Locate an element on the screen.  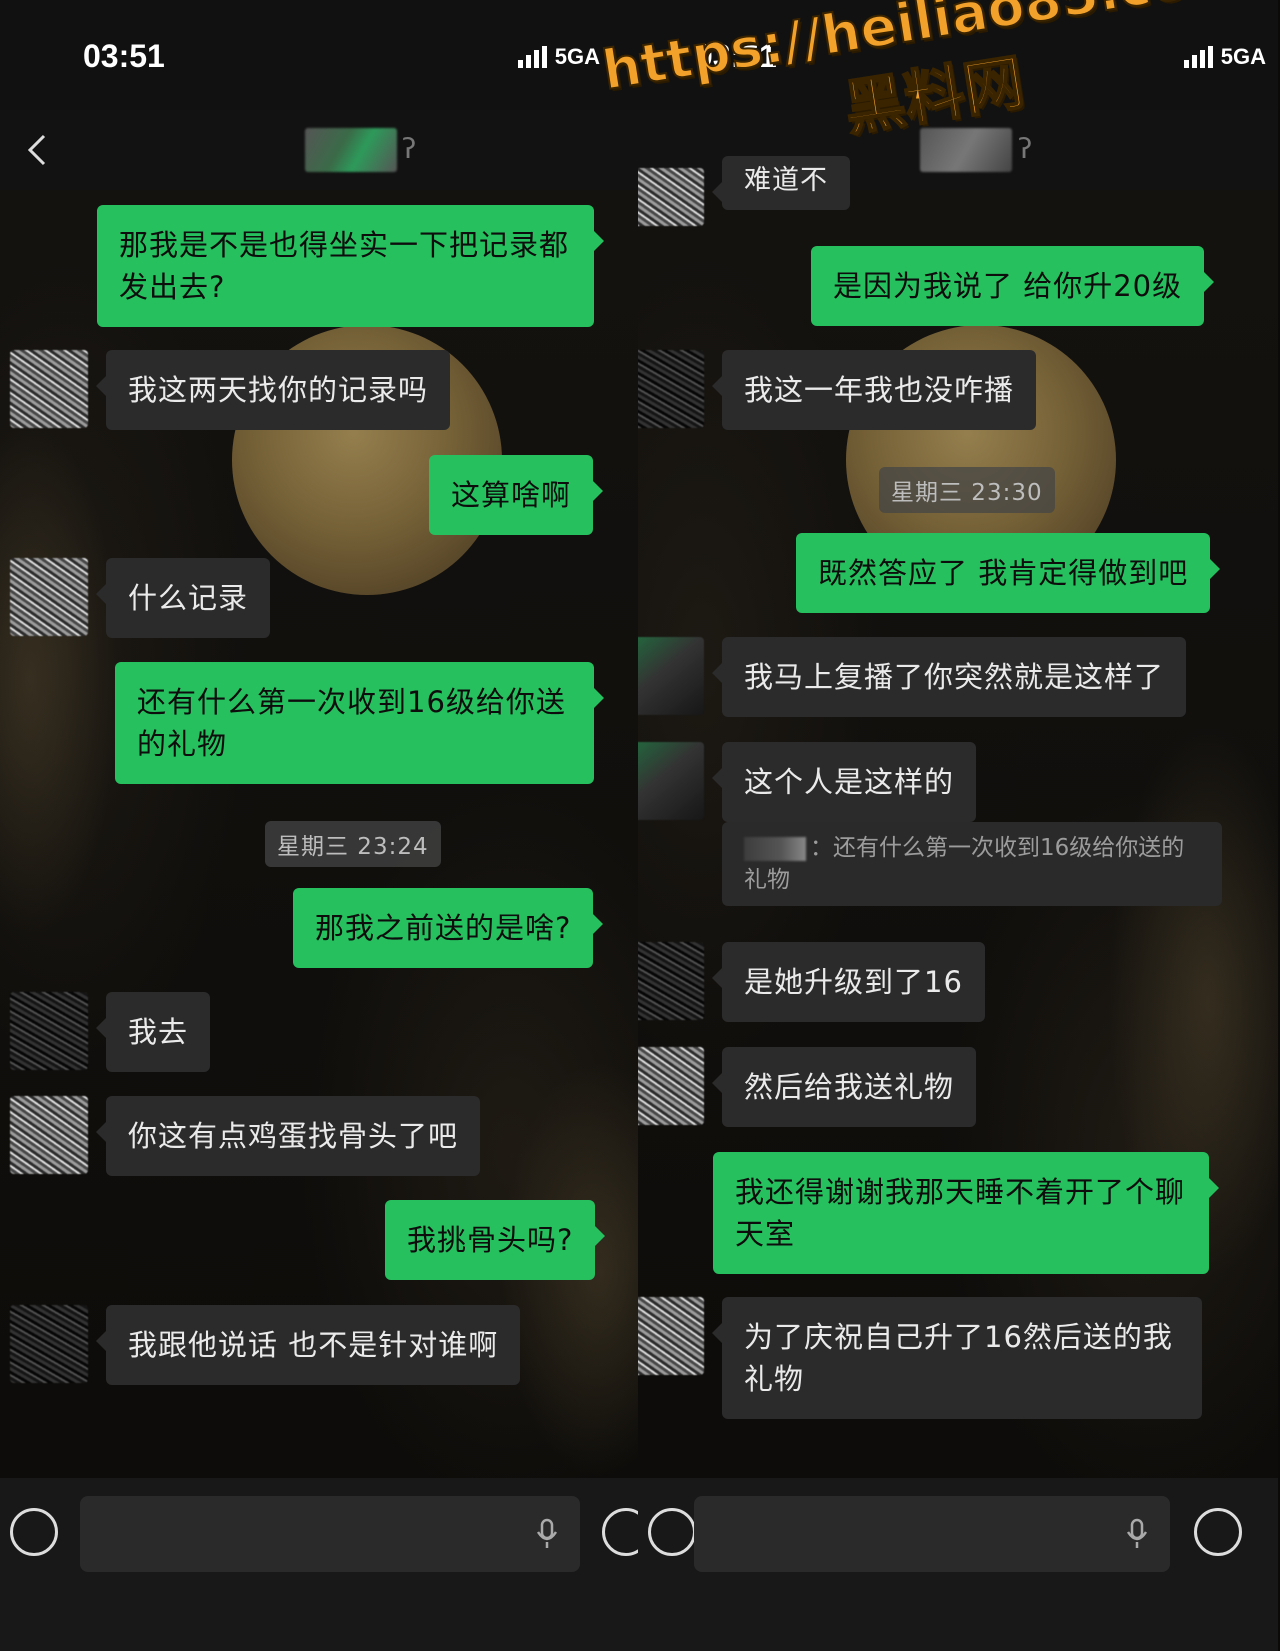
back-arrow-icon is located at coordinates (38, 150).